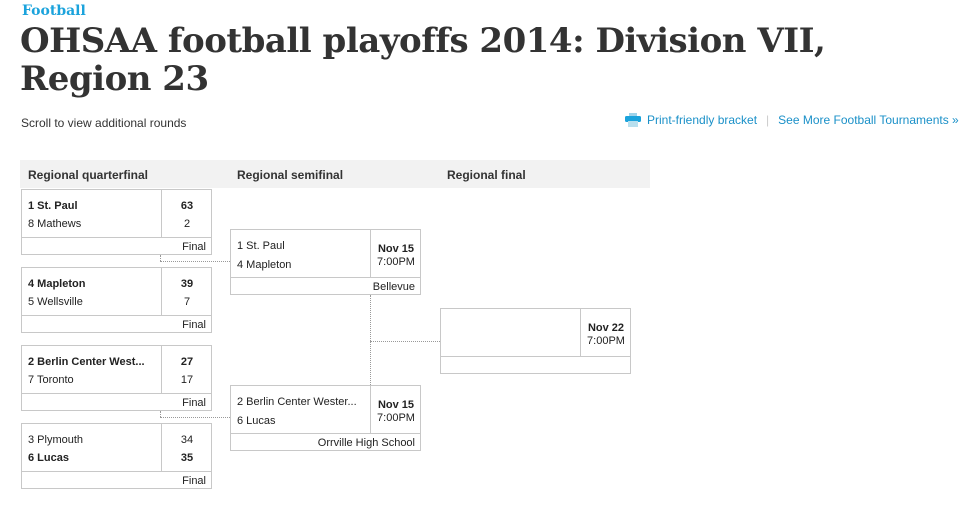 This screenshot has width=975, height=508. I want to click on team-score: 63, so click(187, 206).